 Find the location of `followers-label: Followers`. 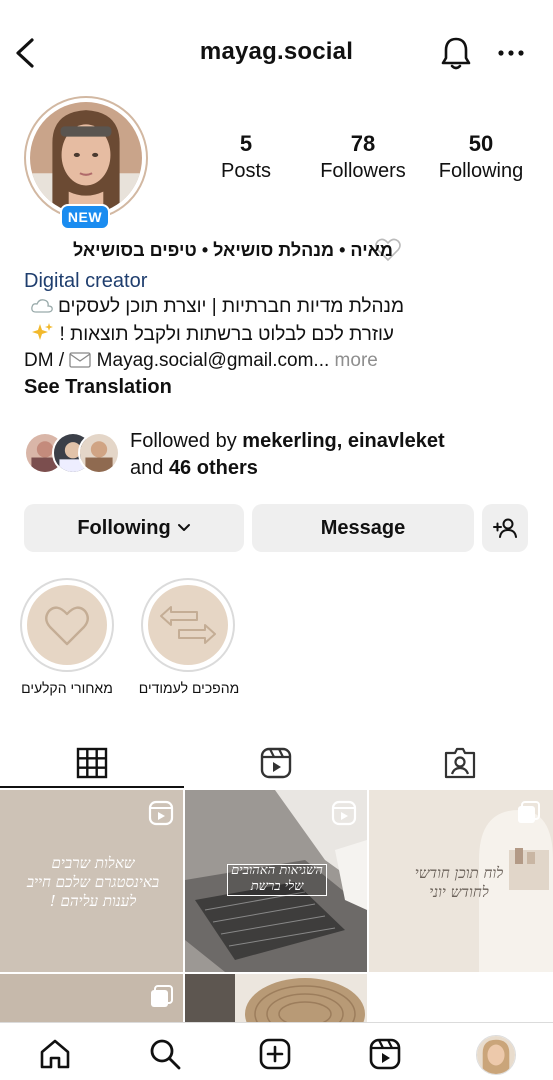

followers-label: Followers is located at coordinates (363, 171).